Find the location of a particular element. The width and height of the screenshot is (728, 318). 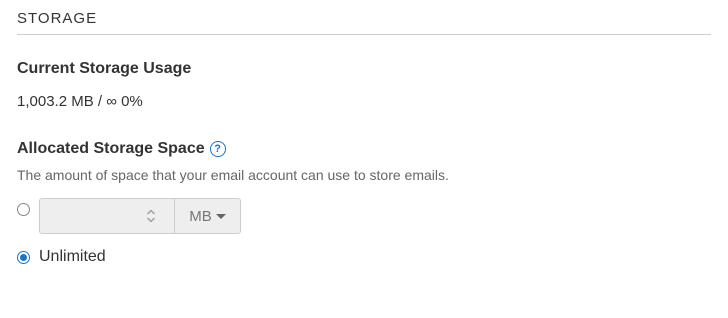

allocated-storage-heading: Allocated Storage Space ? is located at coordinates (121, 149).